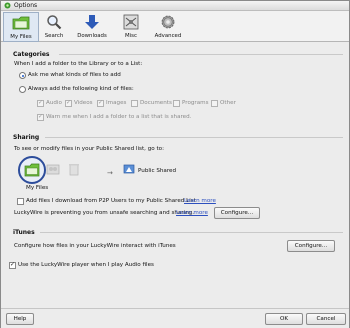  What do you see at coordinates (195, 103) in the screenshot?
I see `checkbox-programs-label: Programs` at bounding box center [195, 103].